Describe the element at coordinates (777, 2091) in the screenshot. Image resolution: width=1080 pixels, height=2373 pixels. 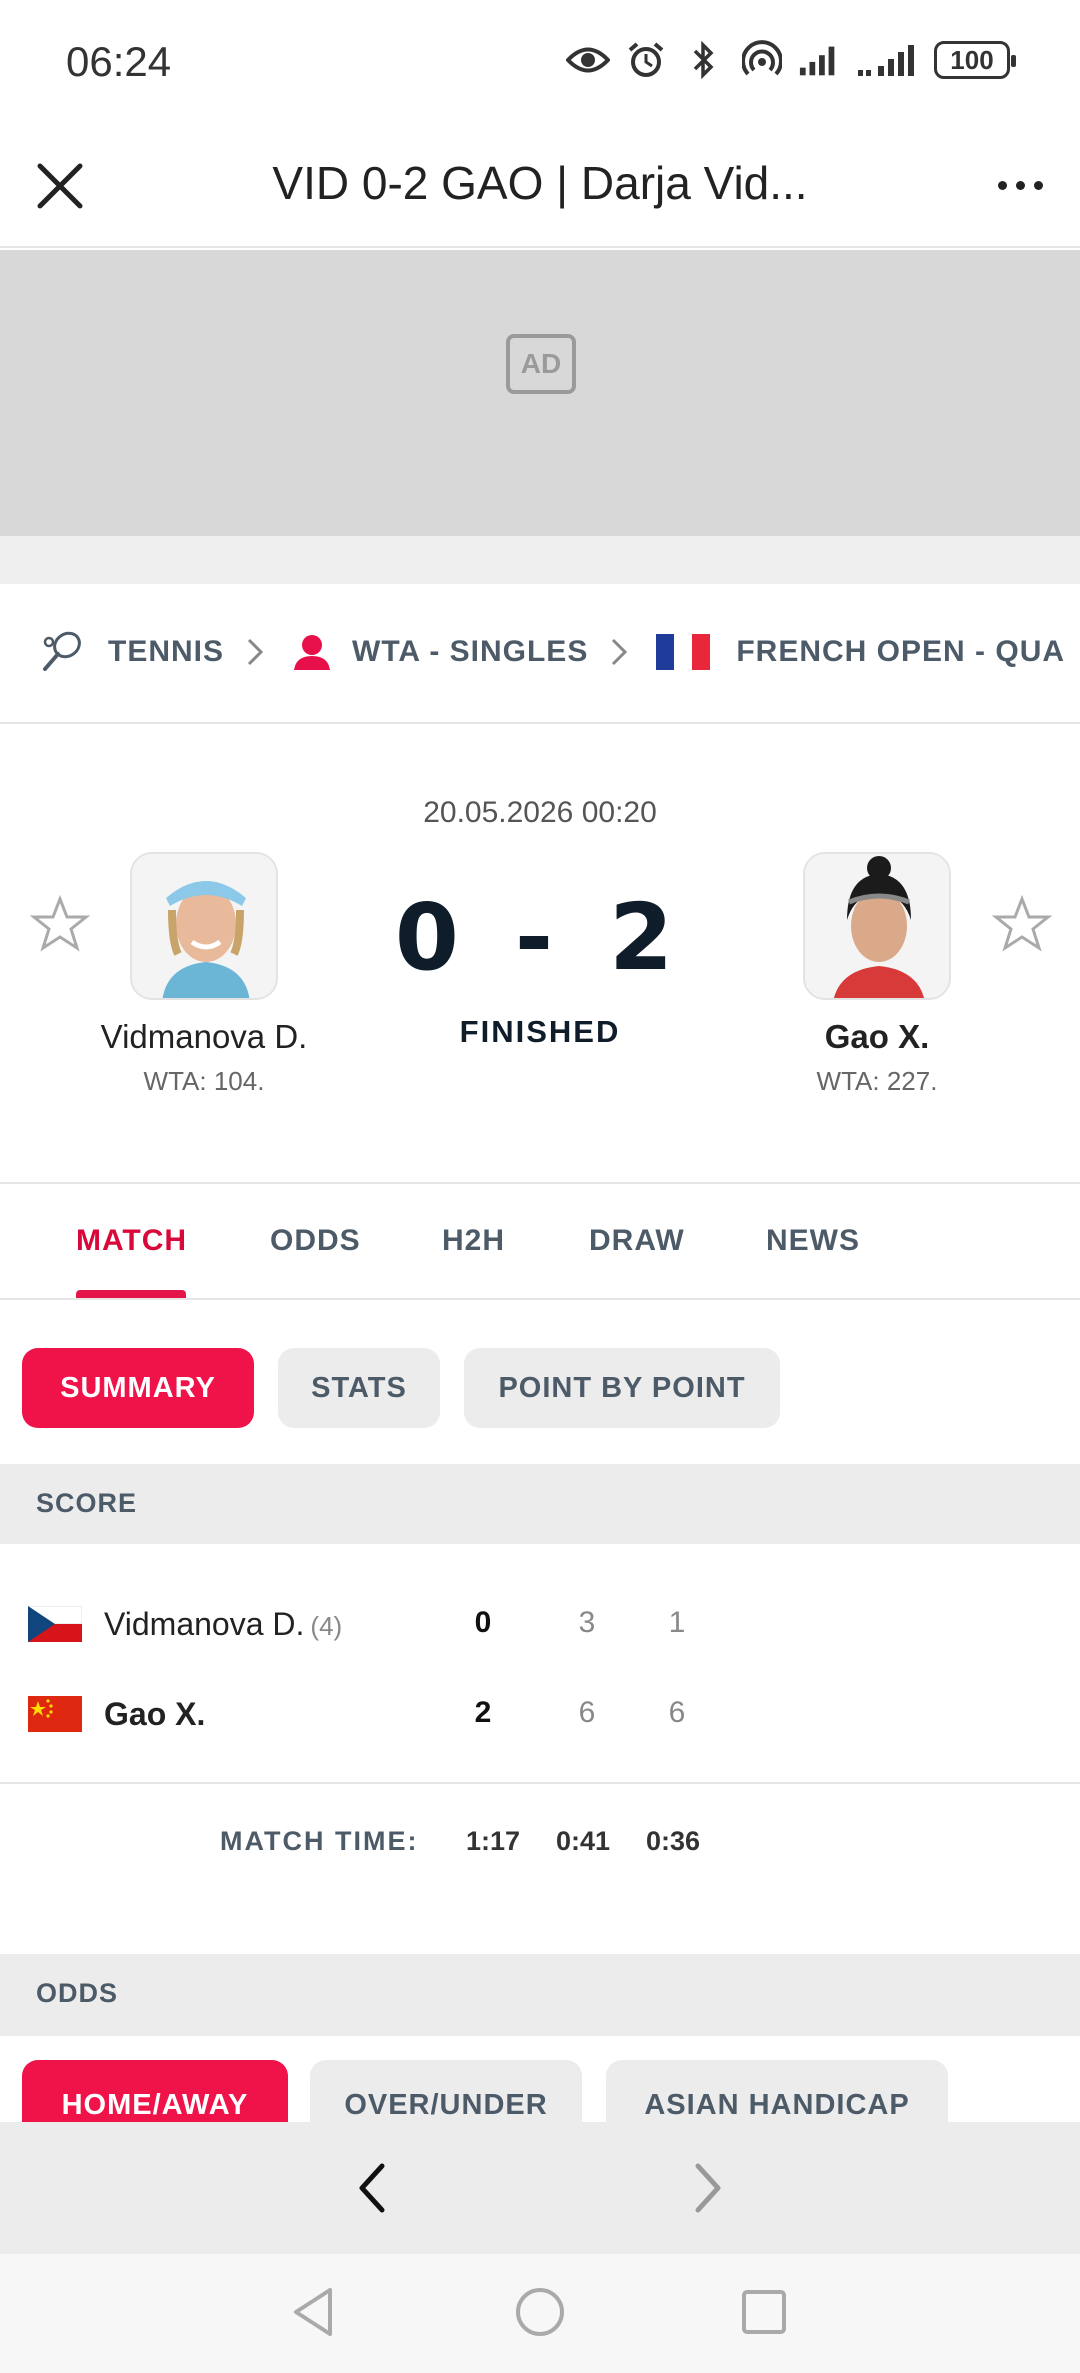
I see `odds-tab-asian-handicap: ASIAN HANDICAP` at that location.